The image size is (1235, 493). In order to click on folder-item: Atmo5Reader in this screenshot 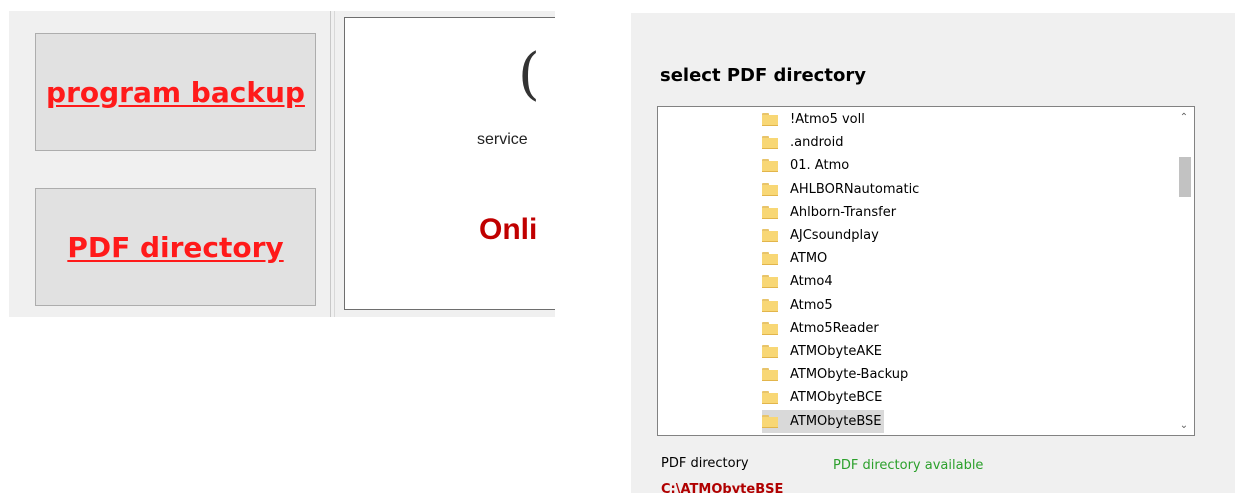, I will do `click(822, 328)`.